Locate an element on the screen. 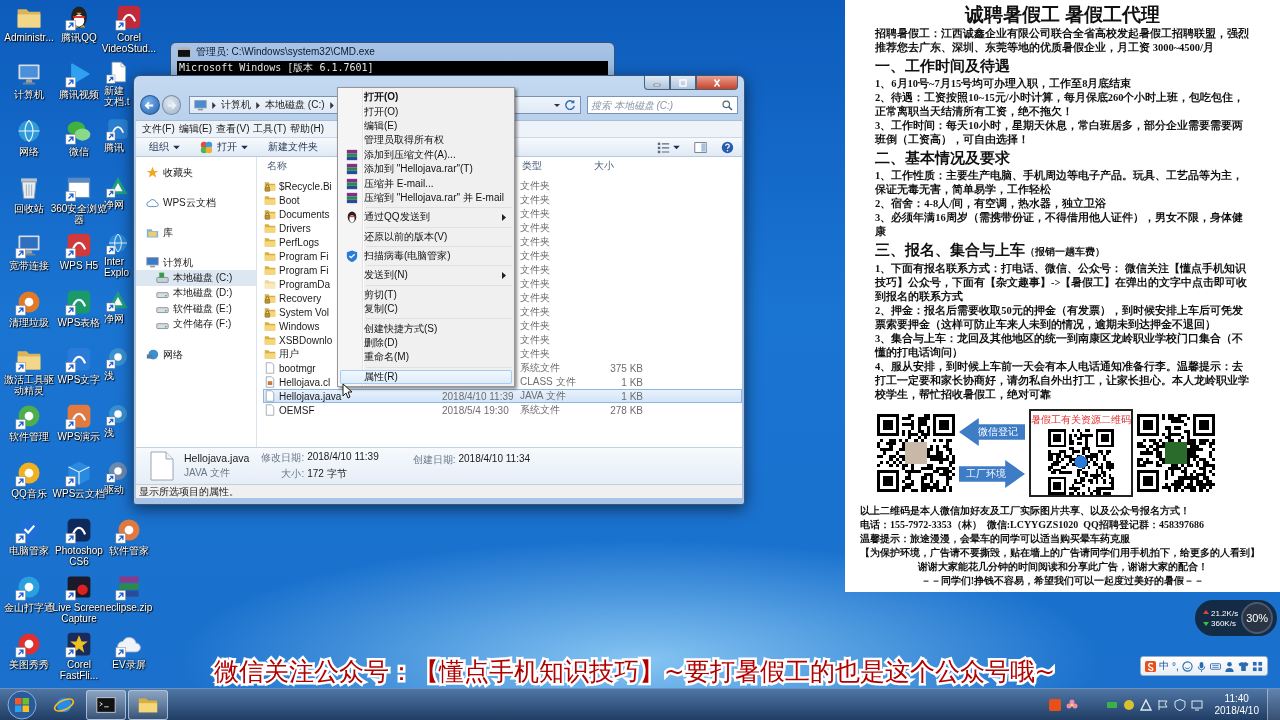  right-arrow-banner: 工厂环境 is located at coordinates (992, 474).